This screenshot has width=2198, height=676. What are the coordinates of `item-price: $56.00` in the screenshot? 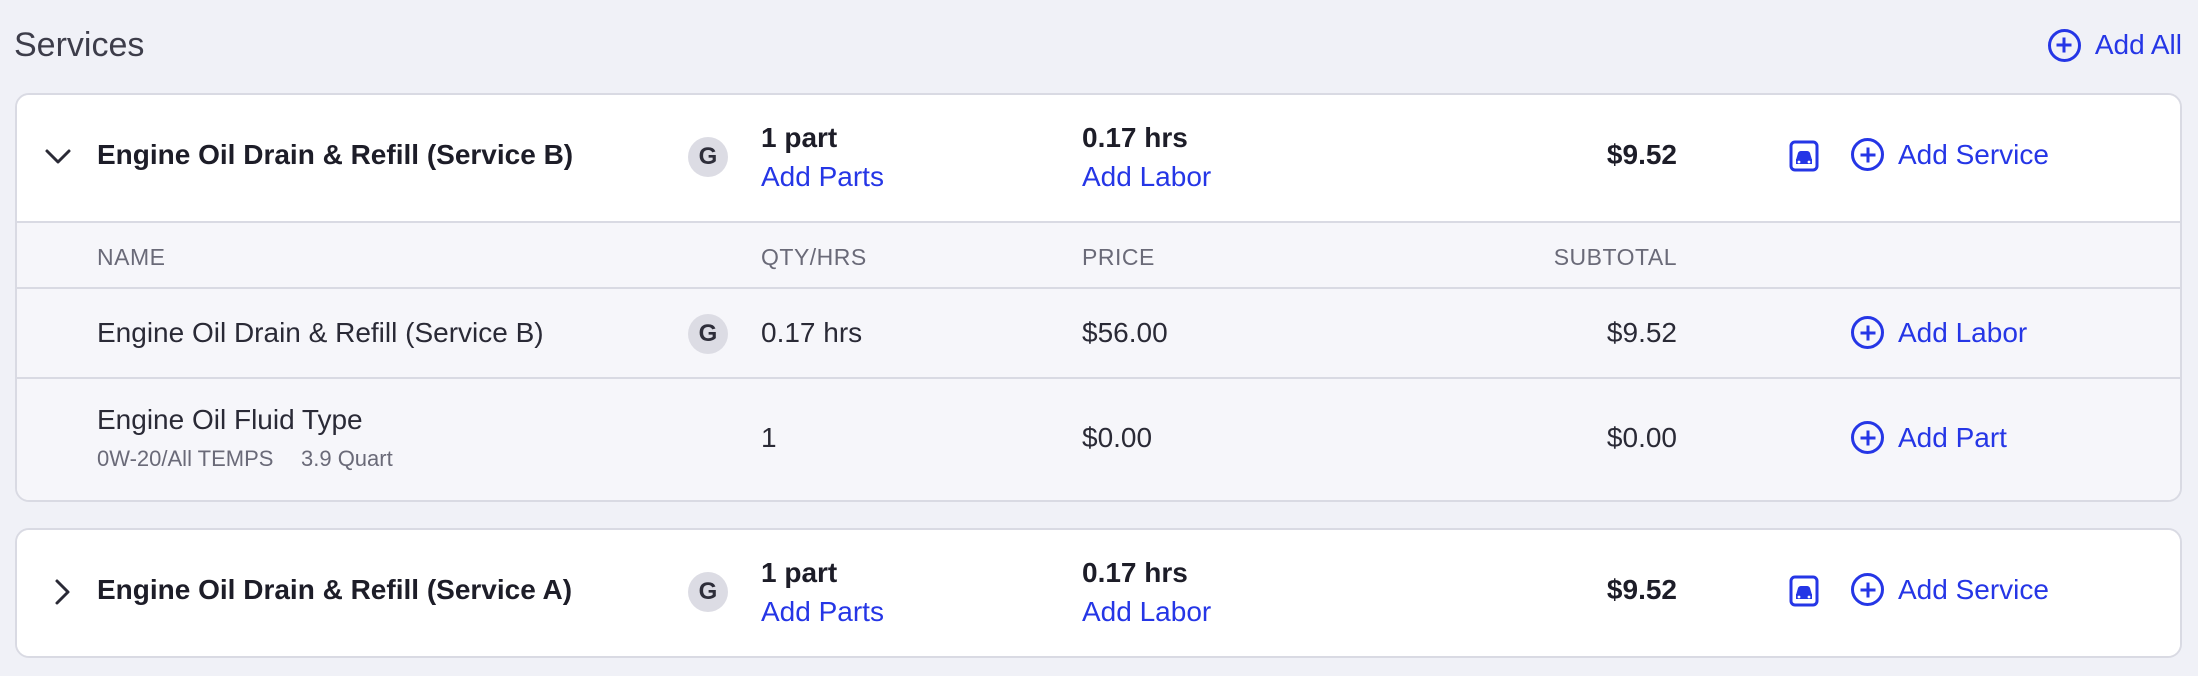 It's located at (1125, 332).